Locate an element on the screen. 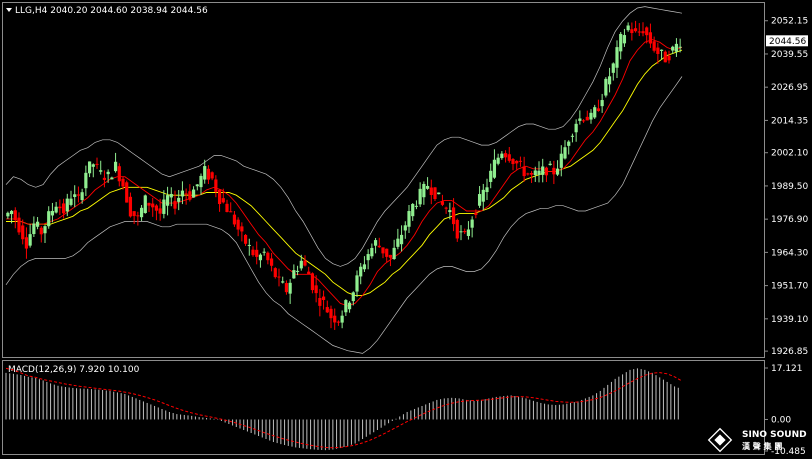  macd-tick-label: 17.121 is located at coordinates (787, 369).